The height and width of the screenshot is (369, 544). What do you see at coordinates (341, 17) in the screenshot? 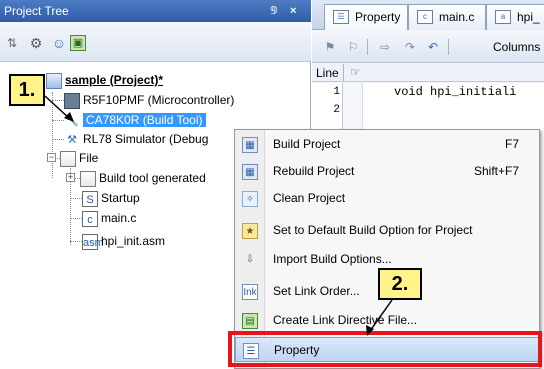
I see `property-tab-icon: ☰` at bounding box center [341, 17].